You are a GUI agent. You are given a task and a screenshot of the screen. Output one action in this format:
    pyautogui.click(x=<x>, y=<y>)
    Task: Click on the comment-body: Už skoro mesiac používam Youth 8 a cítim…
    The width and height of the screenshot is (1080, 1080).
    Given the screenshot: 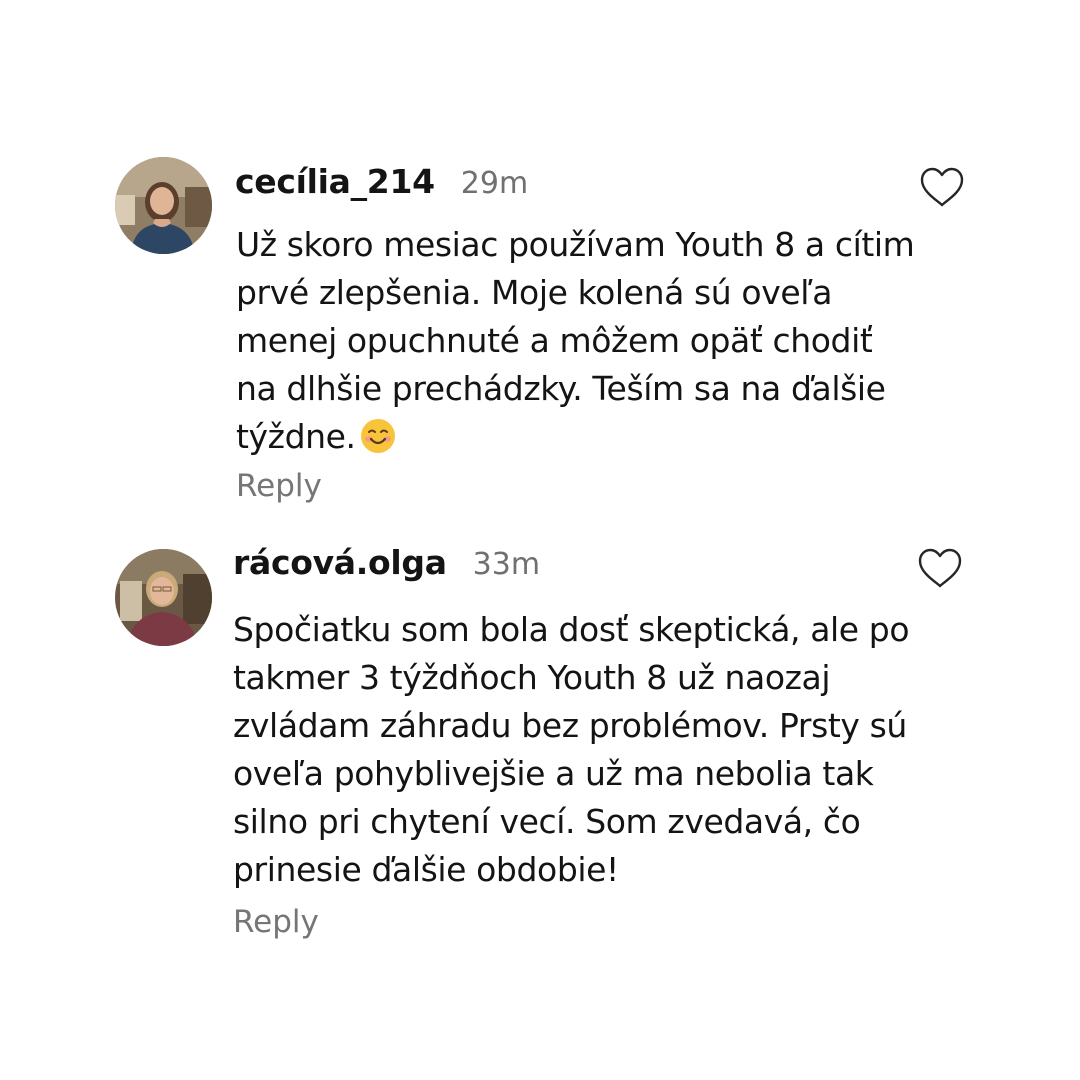 What is the action you would take?
    pyautogui.click(x=575, y=340)
    